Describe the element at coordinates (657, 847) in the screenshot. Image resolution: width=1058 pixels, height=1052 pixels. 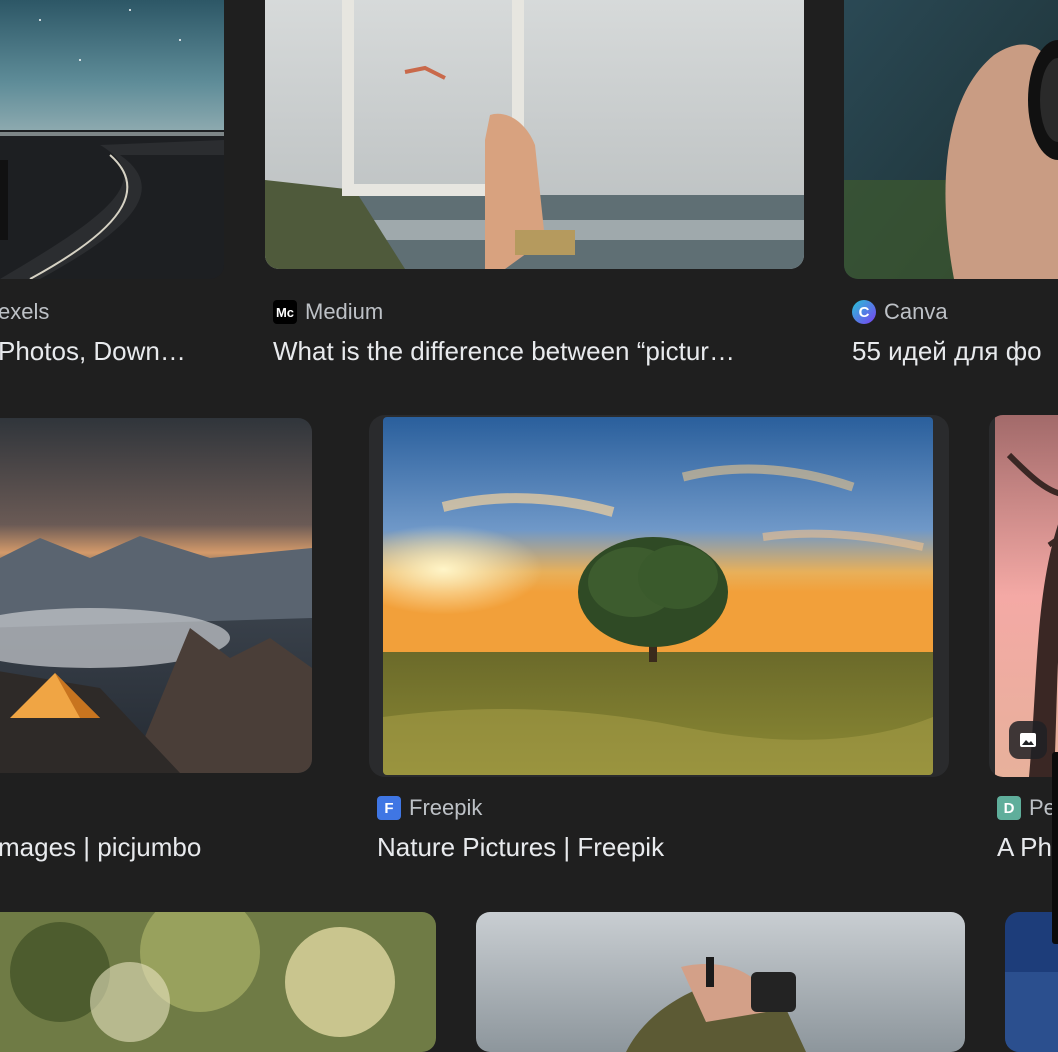
I see `result-title-5: Nature Pictures | Freepik` at that location.